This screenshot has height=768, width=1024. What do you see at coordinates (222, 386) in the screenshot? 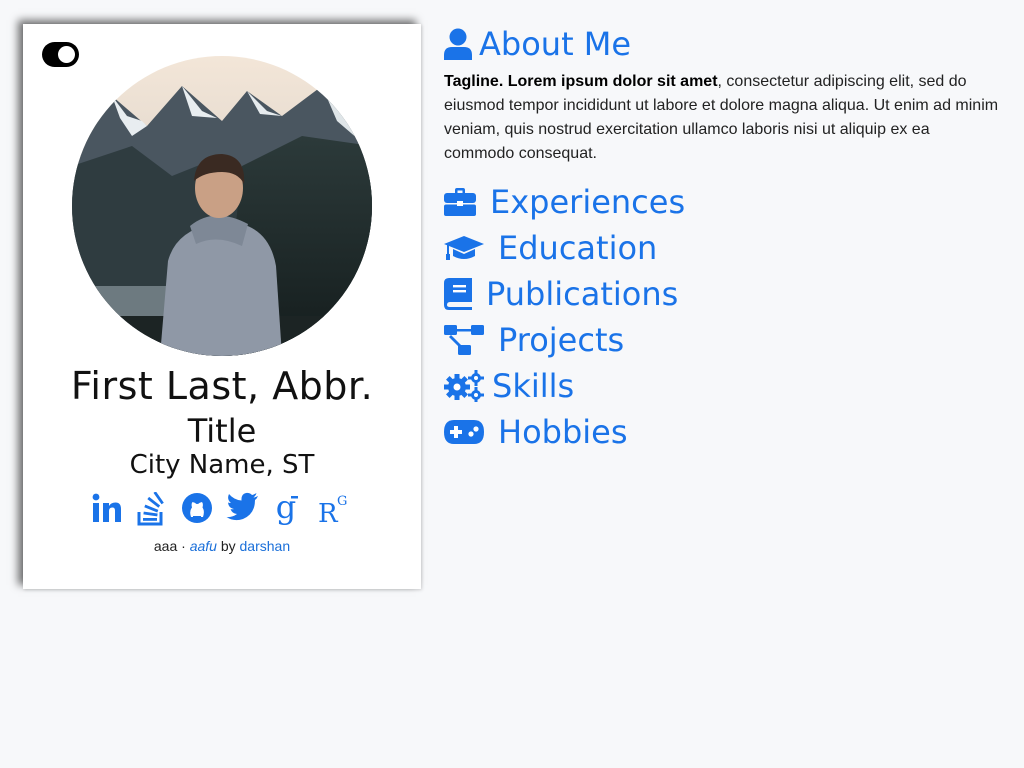
I see `profile-name: First Last, Abbr.` at bounding box center [222, 386].